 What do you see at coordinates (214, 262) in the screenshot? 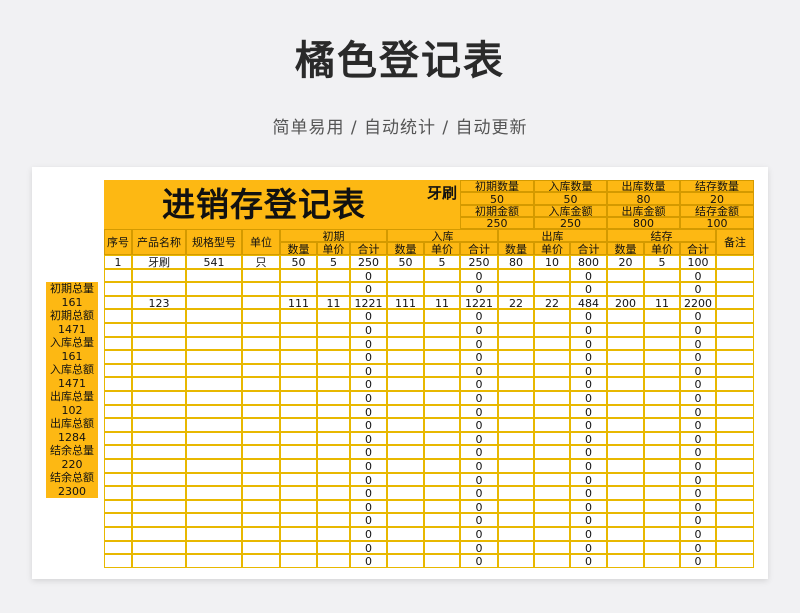
I see `table-cell: 541` at bounding box center [214, 262].